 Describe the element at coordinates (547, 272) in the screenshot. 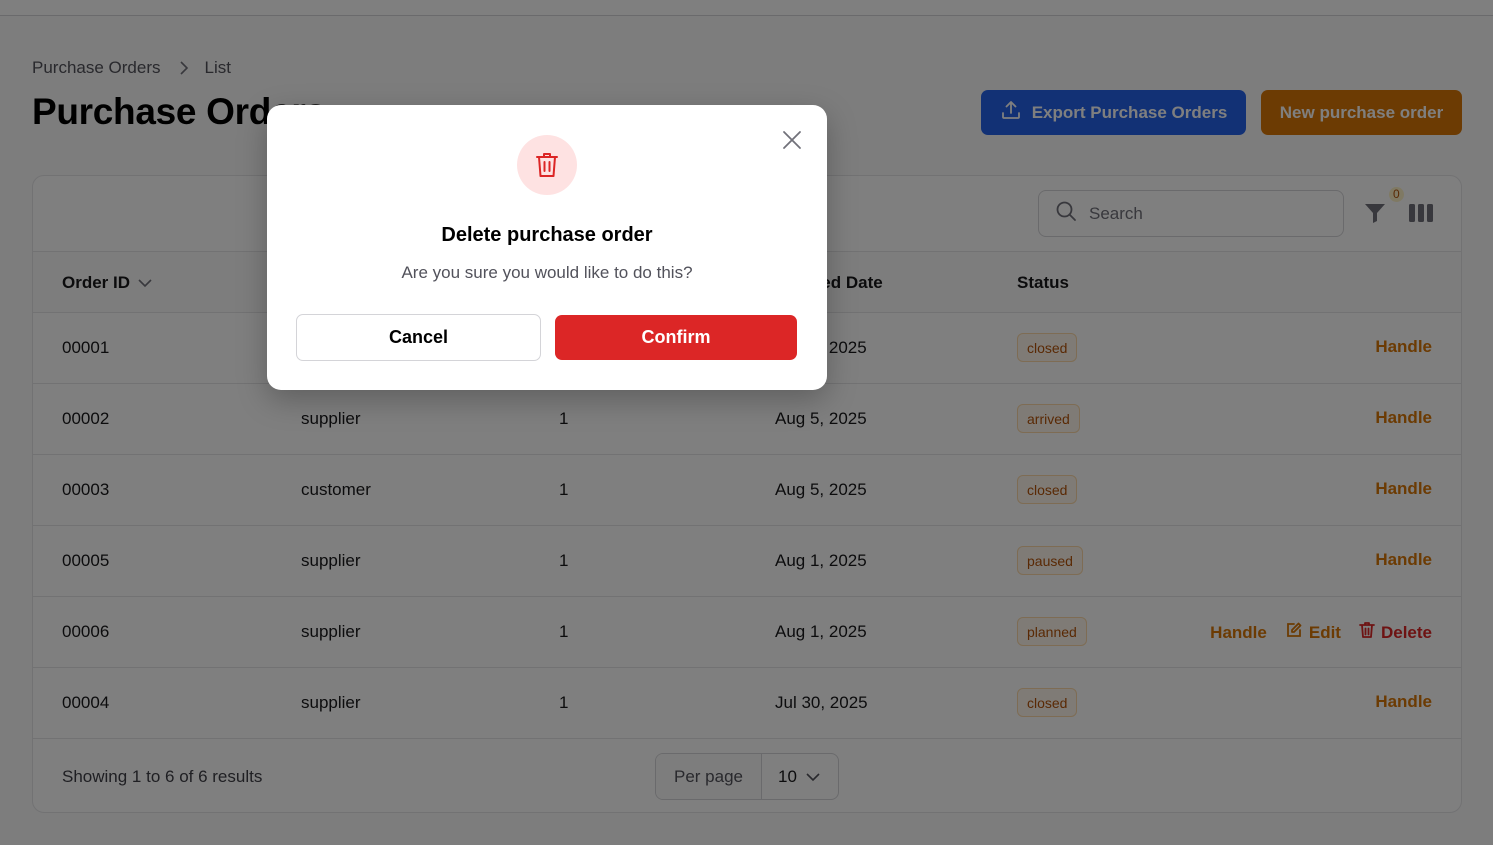

I see `modal-description: Are you sure you would like to do this?` at that location.